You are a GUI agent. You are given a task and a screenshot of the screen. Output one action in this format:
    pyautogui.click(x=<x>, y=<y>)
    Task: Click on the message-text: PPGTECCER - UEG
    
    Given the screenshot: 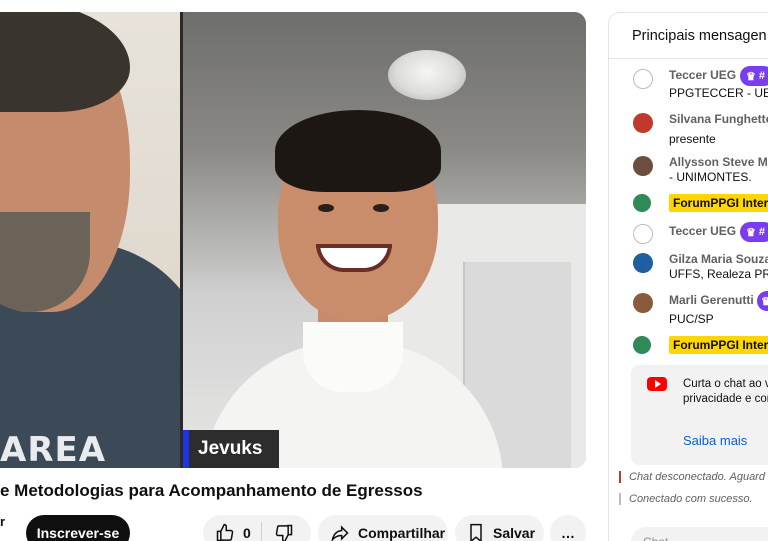 What is the action you would take?
    pyautogui.click(x=718, y=93)
    